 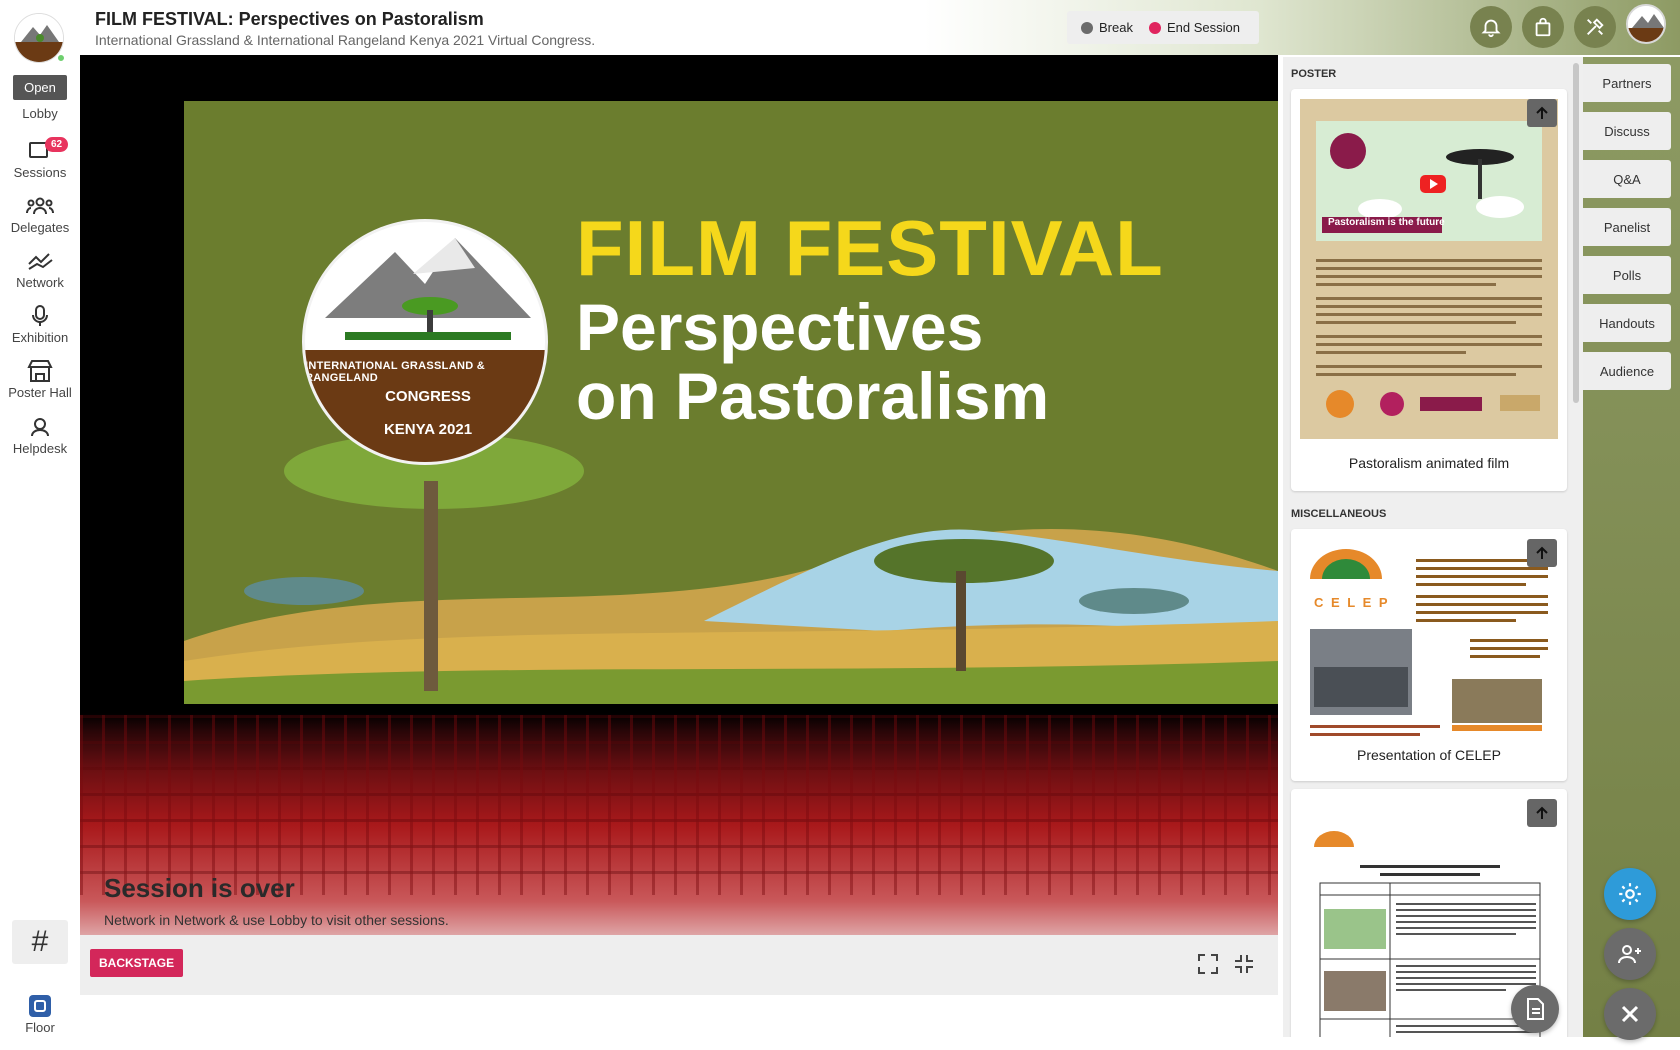 What do you see at coordinates (870, 248) in the screenshot?
I see `film-title-line1: FILM FESTIVAL` at bounding box center [870, 248].